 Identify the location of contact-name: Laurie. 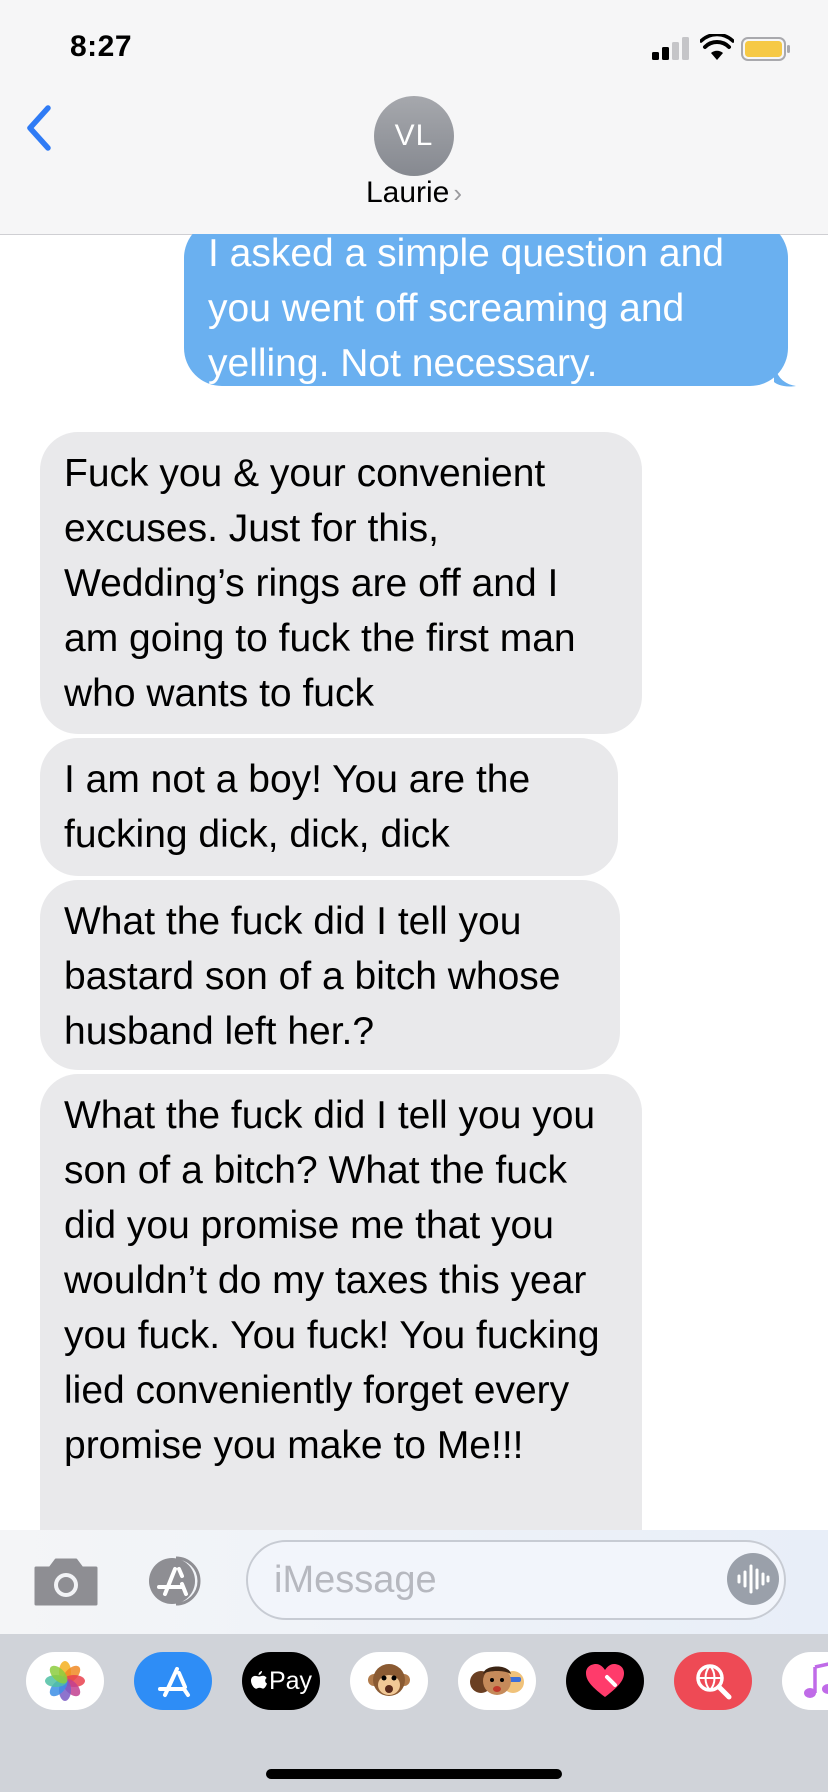
(407, 192).